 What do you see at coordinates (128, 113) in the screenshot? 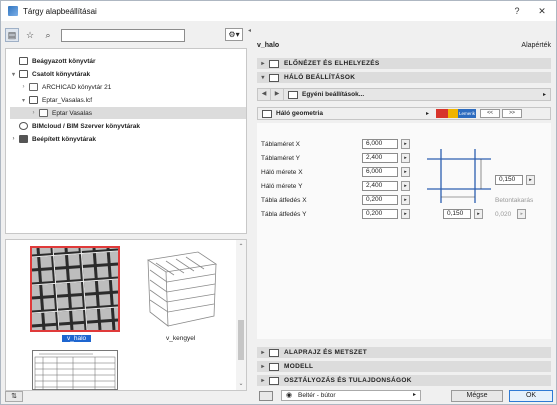
I see `tree-item-eptar-vasalas: › Eptar Vasalas` at bounding box center [128, 113].